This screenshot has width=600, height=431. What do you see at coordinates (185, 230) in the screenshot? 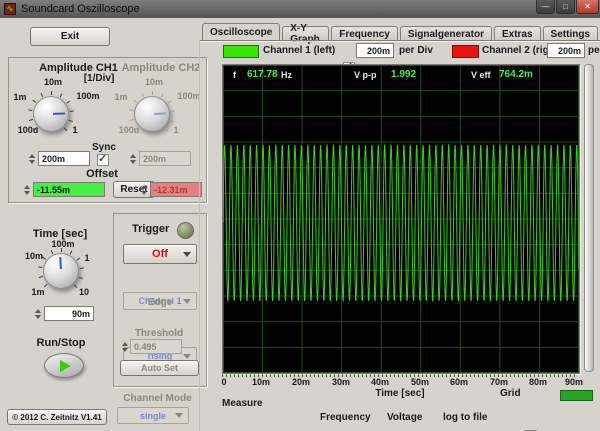
I see `trigger-led` at bounding box center [185, 230].